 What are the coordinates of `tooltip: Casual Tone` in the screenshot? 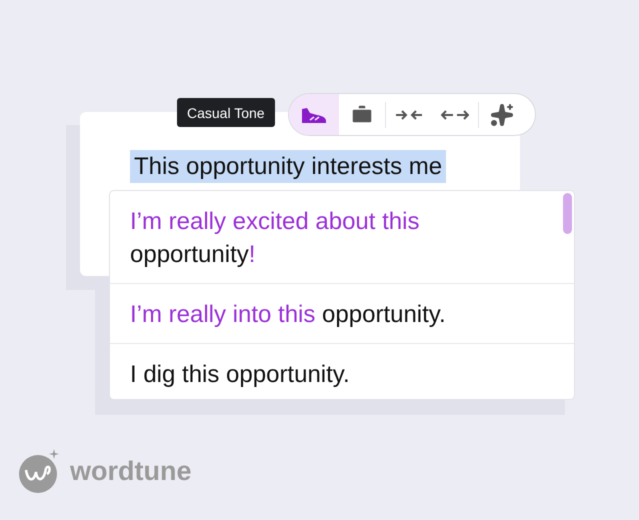 It's located at (226, 112).